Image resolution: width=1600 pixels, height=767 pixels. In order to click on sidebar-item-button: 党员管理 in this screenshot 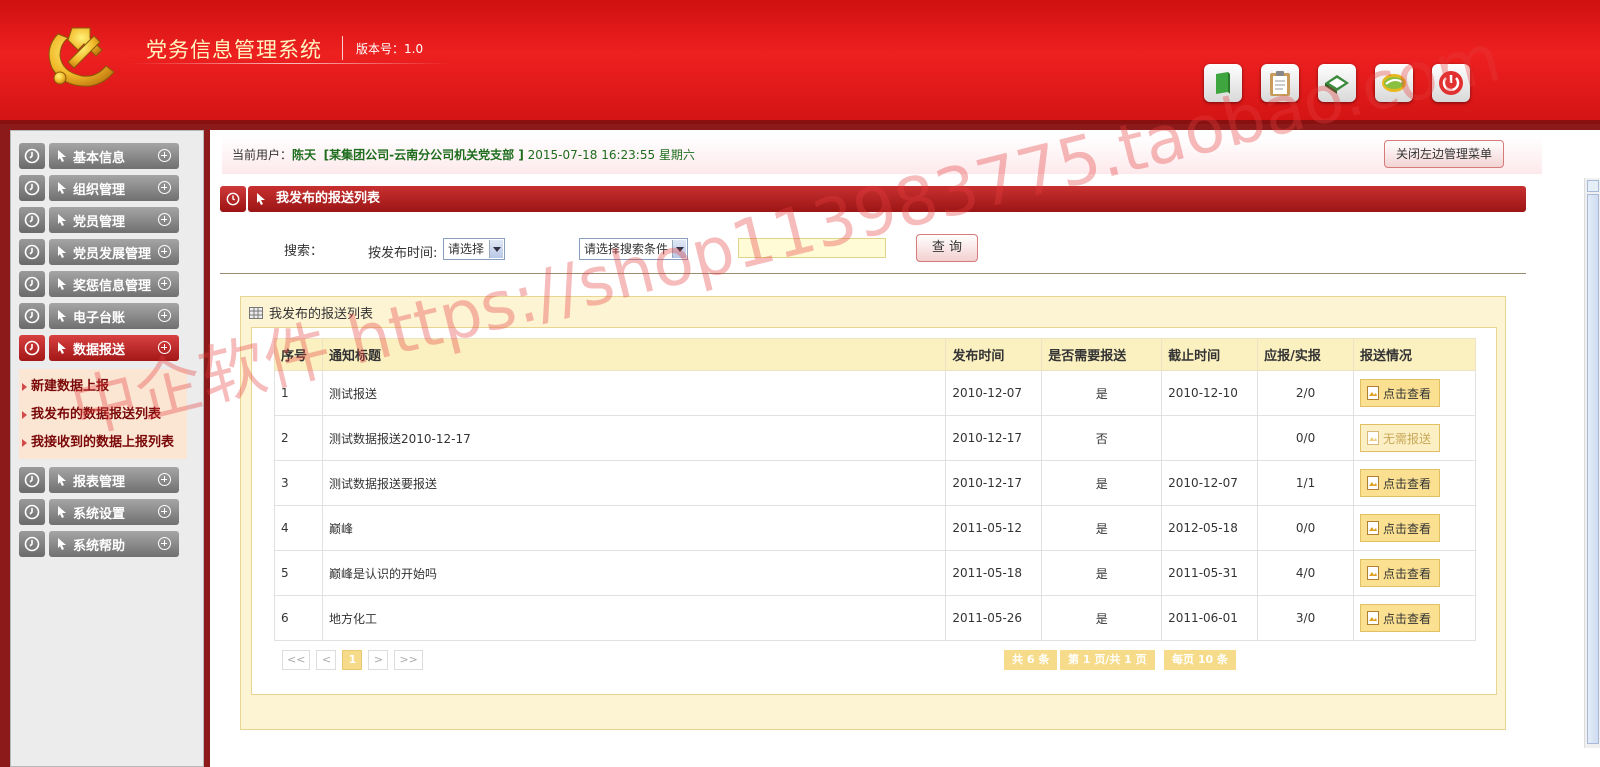, I will do `click(114, 220)`.